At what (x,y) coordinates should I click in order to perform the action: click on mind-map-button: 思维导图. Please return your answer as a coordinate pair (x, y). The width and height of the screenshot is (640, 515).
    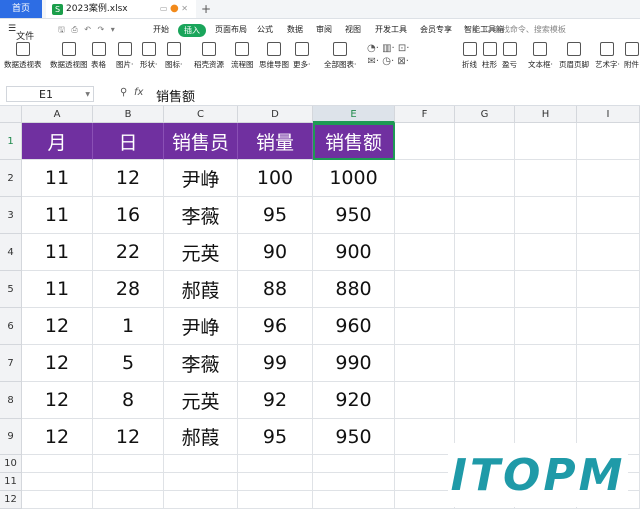
    Looking at the image, I should click on (274, 56).